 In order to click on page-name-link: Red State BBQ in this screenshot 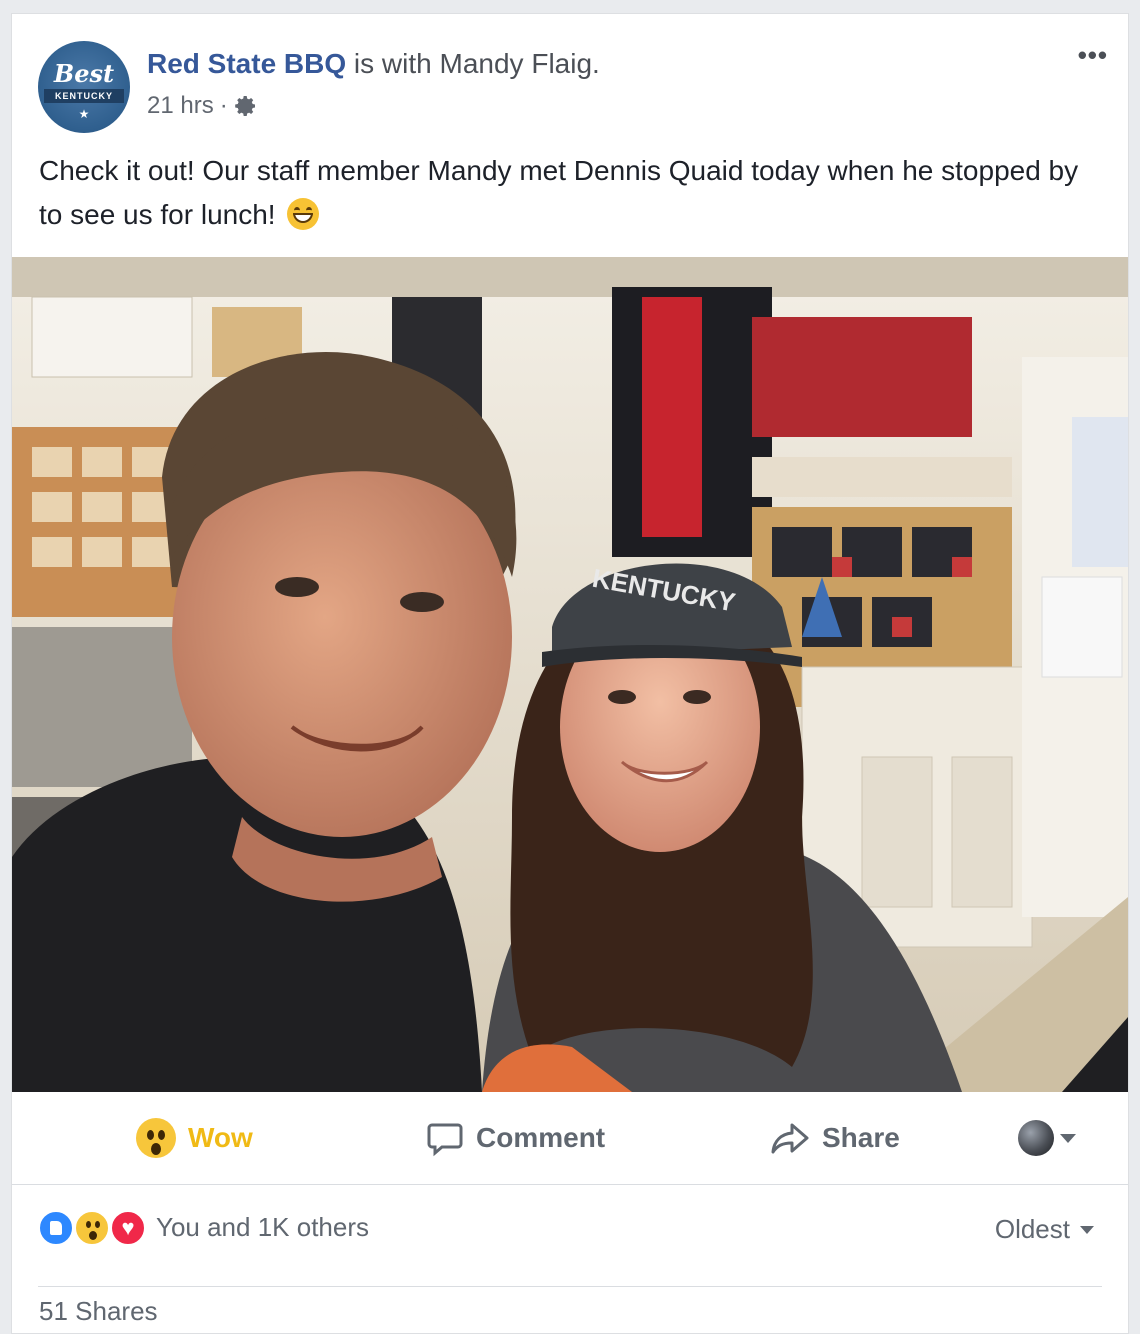, I will do `click(246, 63)`.